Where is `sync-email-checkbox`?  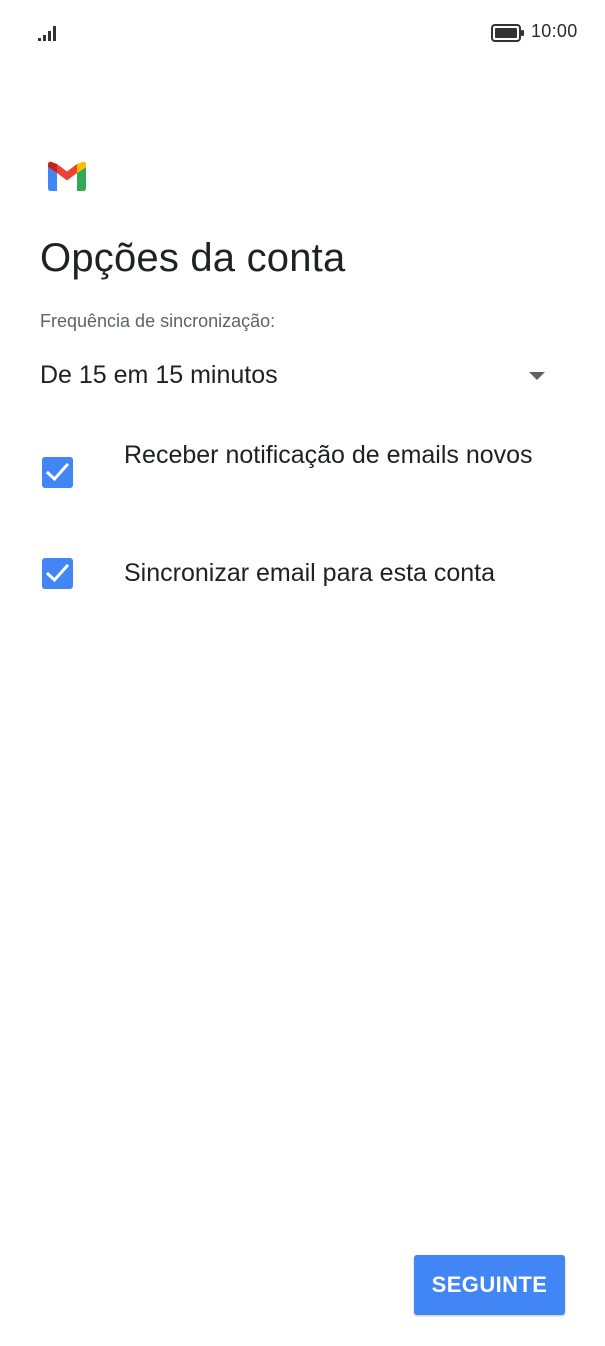 sync-email-checkbox is located at coordinates (57, 573).